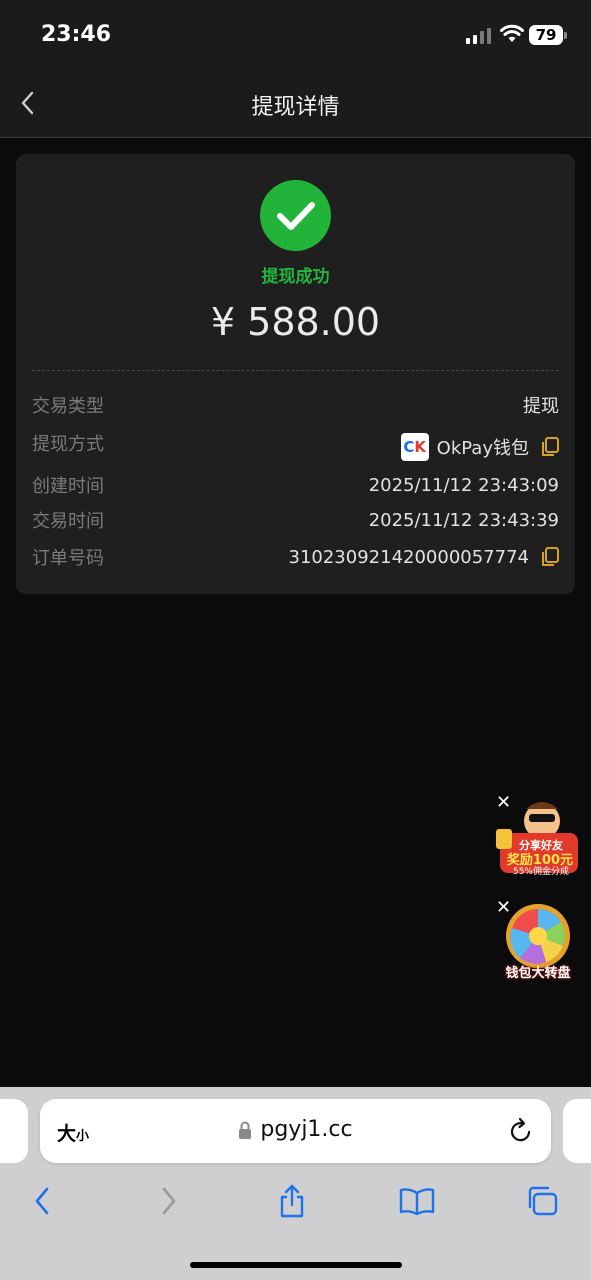  What do you see at coordinates (538, 836) in the screenshot?
I see `share-friends-promo: 分享好友 奖励100元 55%佣金分成 ✕` at bounding box center [538, 836].